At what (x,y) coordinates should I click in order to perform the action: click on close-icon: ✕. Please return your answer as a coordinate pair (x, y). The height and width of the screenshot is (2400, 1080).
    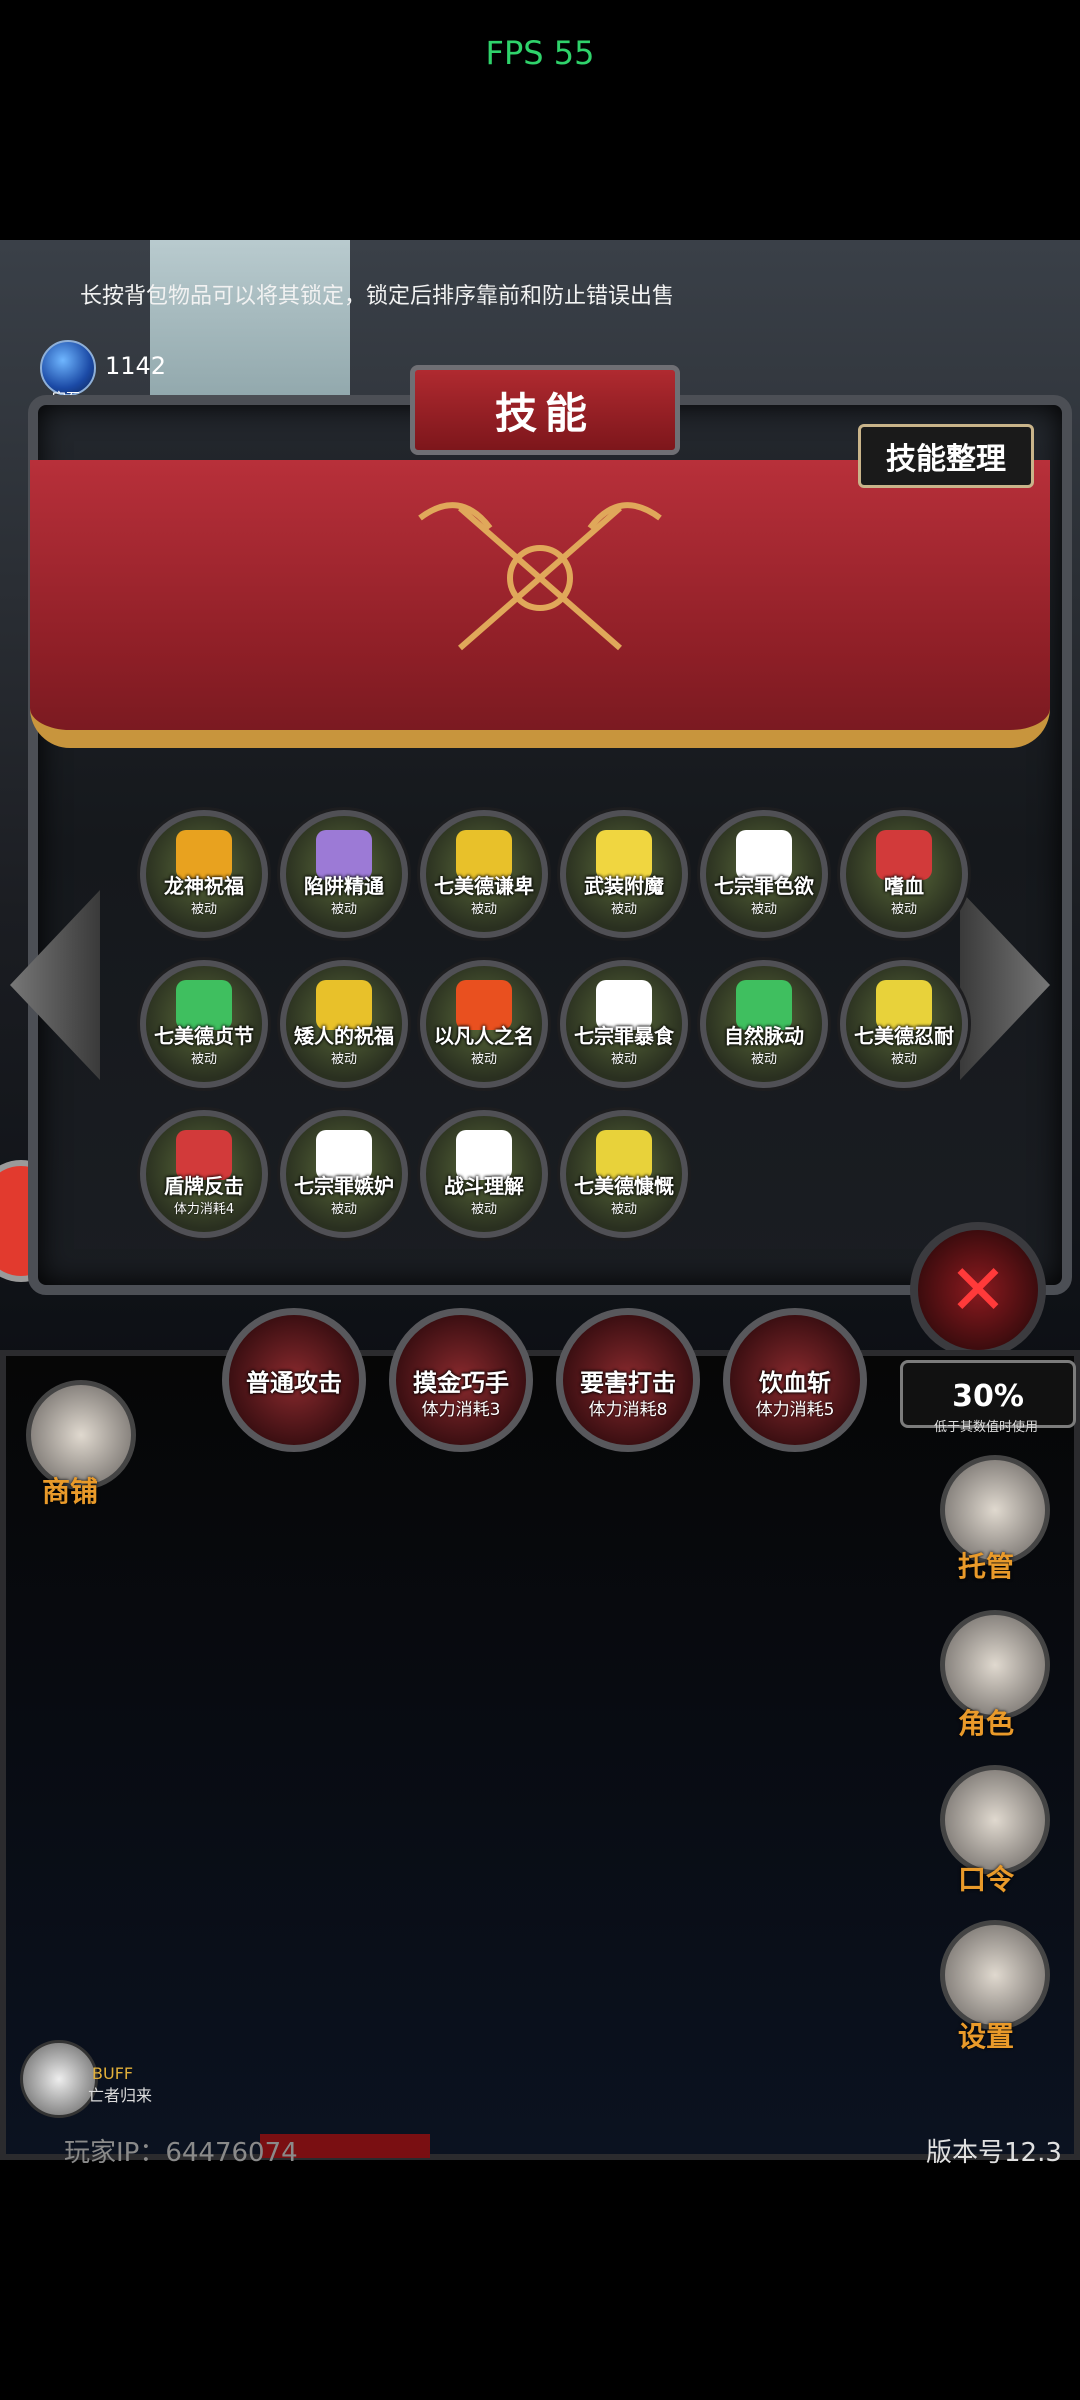
    Looking at the image, I should click on (978, 1290).